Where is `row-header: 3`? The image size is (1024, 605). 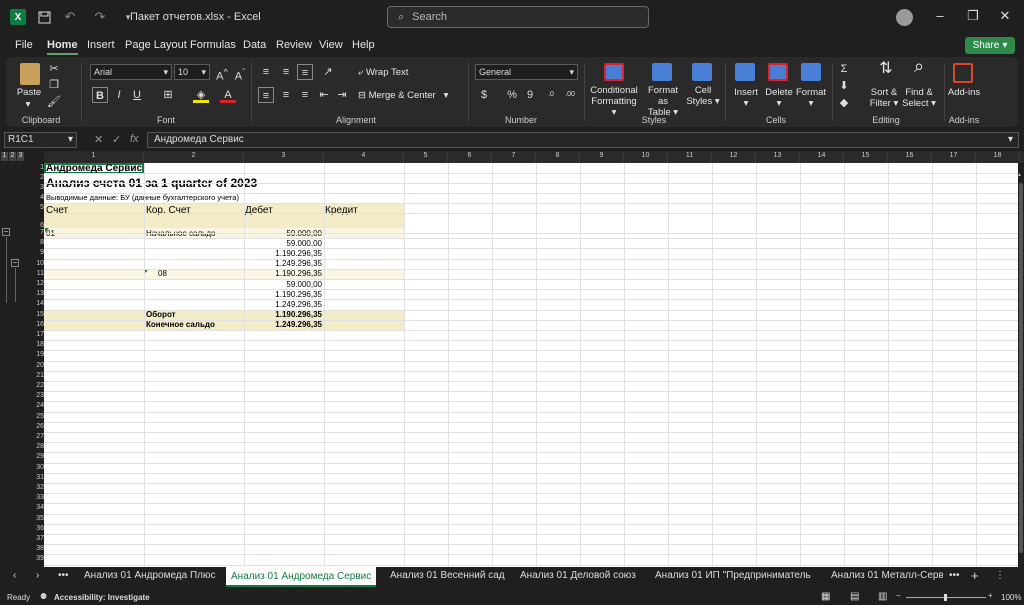 row-header: 3 is located at coordinates (37, 188).